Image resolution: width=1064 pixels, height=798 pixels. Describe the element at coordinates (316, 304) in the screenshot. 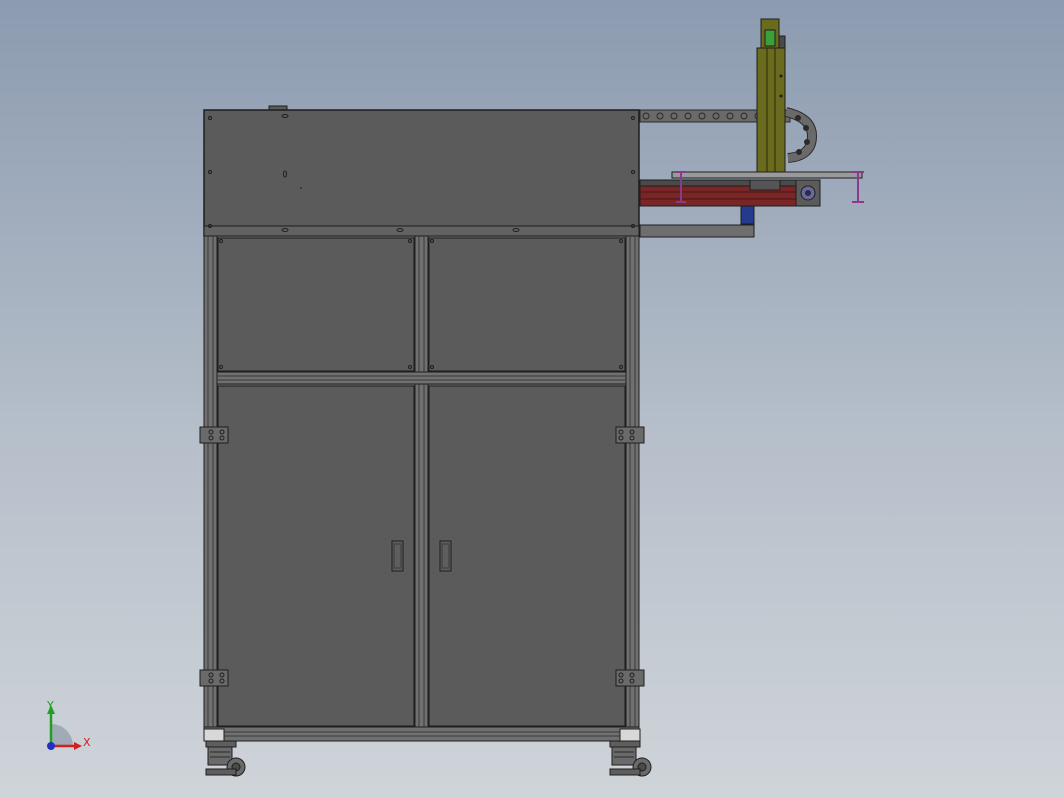

I see `upper-left-panel` at that location.